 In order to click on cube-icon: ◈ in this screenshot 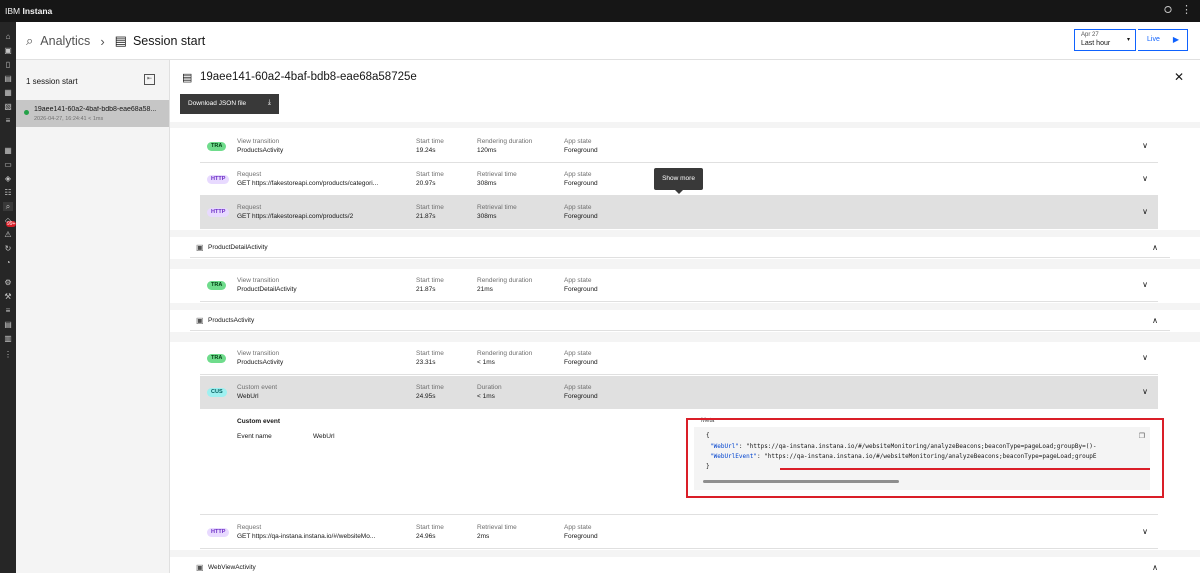, I will do `click(8, 178)`.